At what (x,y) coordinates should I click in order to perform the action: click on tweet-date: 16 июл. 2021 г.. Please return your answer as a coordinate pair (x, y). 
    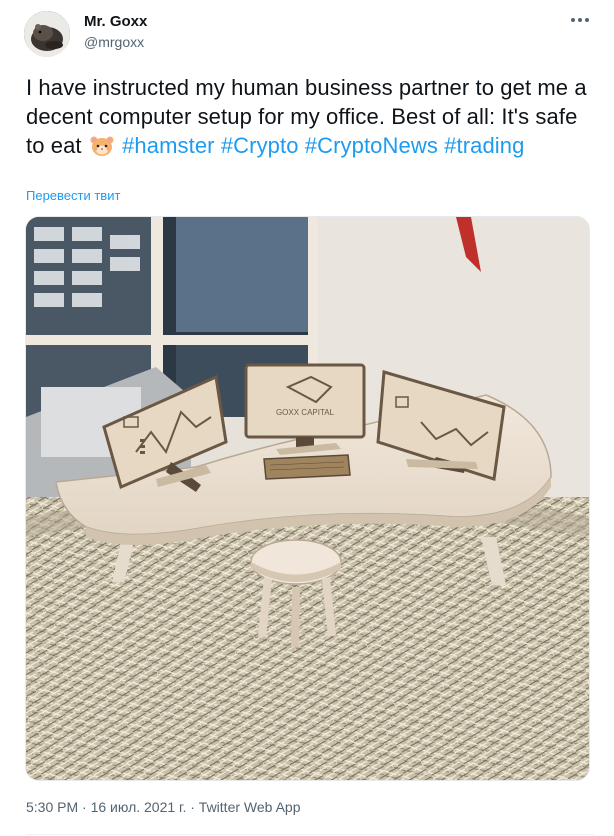
    Looking at the image, I should click on (139, 807).